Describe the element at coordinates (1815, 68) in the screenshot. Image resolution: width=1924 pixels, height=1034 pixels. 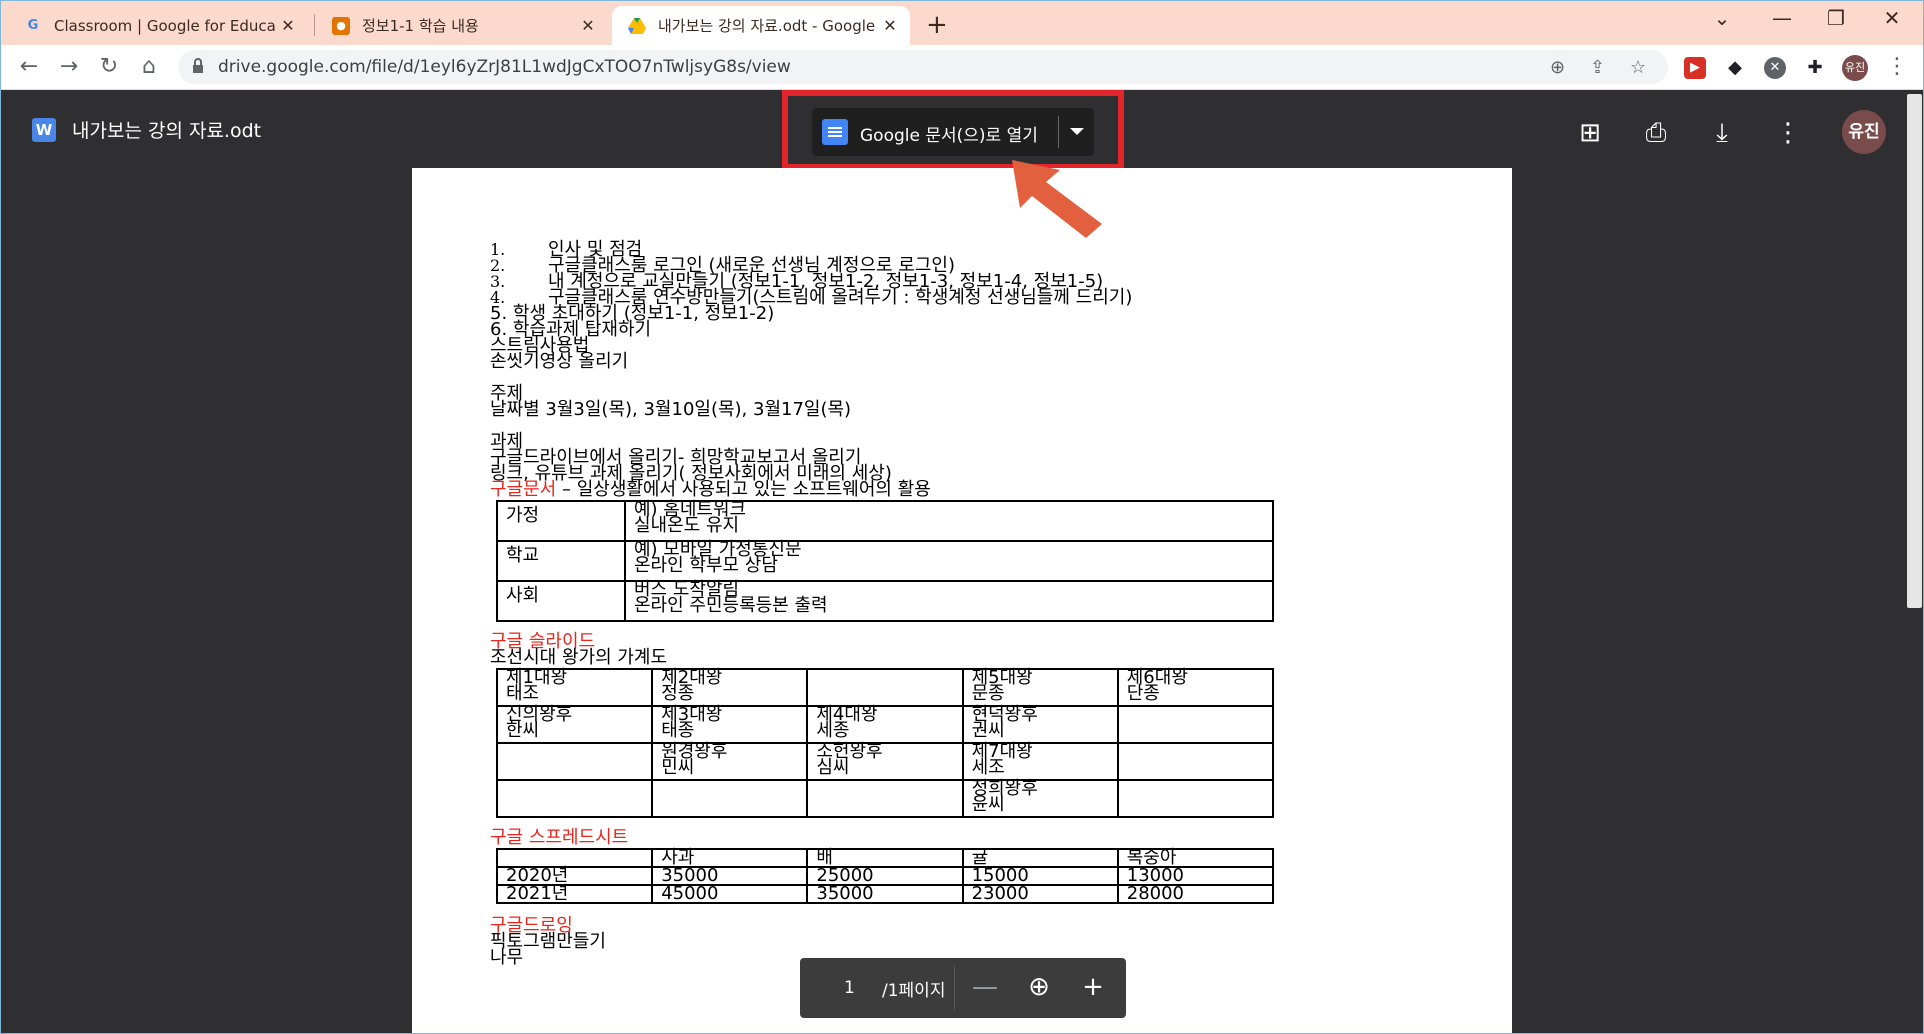
I see `extensions-puzzle-icon: ✚` at that location.